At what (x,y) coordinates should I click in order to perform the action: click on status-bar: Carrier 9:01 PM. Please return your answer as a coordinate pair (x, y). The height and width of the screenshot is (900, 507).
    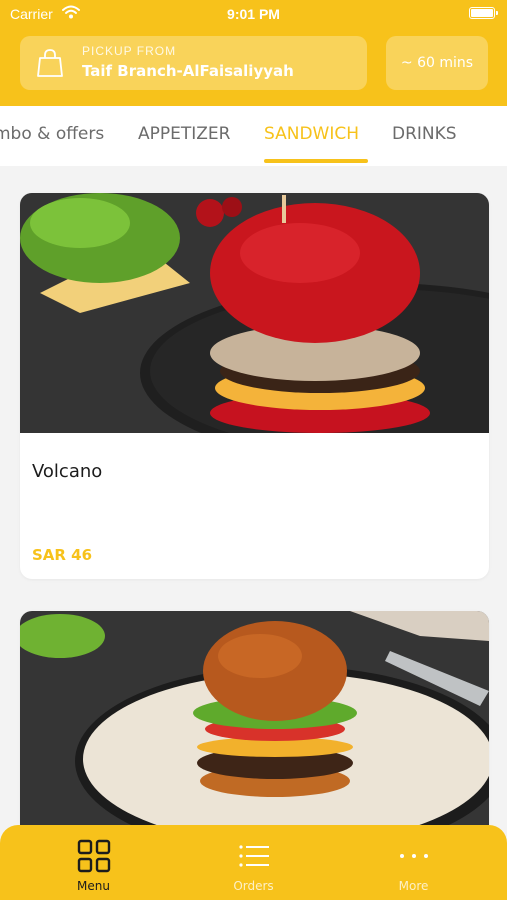
    Looking at the image, I should click on (253, 14).